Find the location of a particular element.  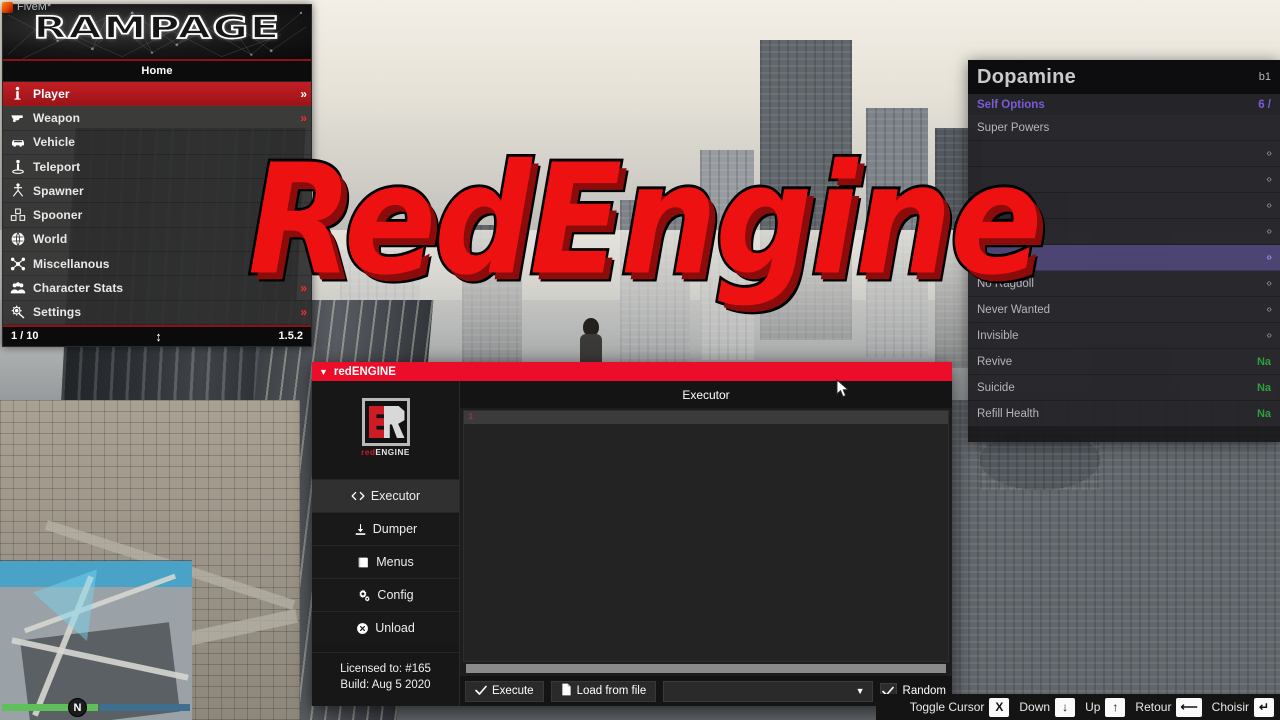

dopamine-item-no-ragdoll: No Ragdoll ‹› is located at coordinates (1124, 284).